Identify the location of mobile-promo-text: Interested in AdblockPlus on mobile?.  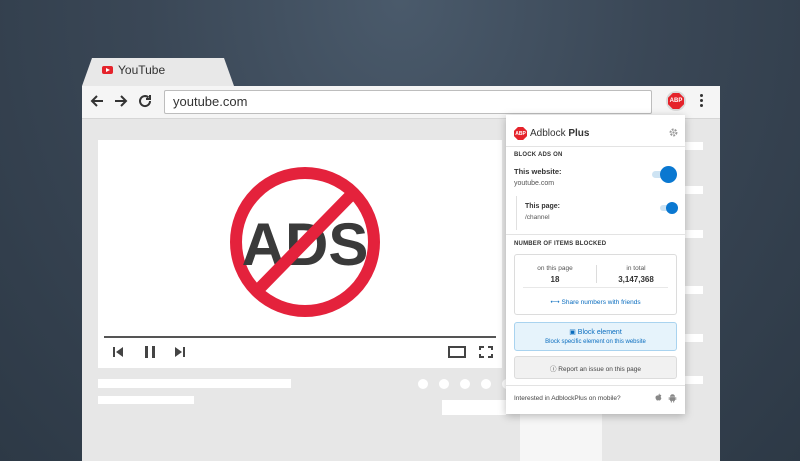
(567, 398).